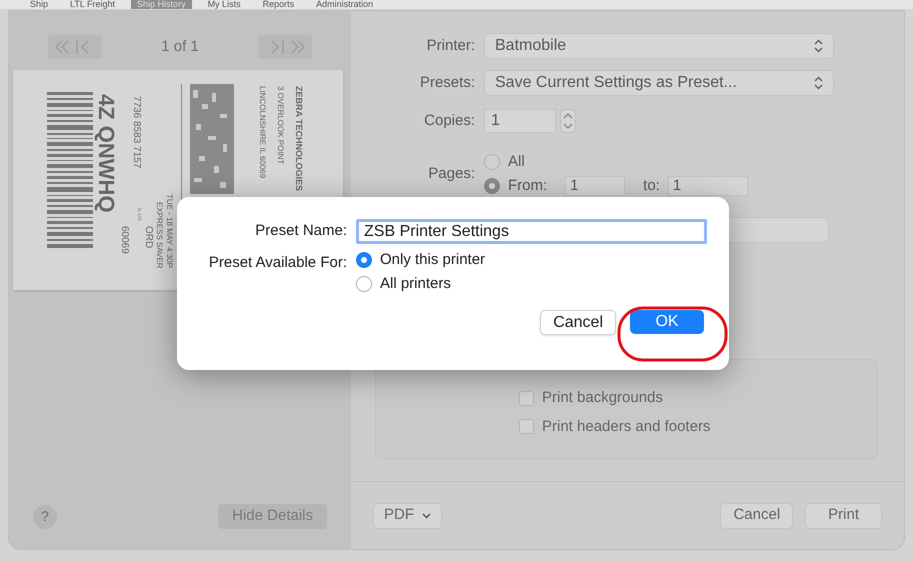 The width and height of the screenshot is (913, 561). Describe the element at coordinates (433, 260) in the screenshot. I see `radio-label: Only this printer` at that location.